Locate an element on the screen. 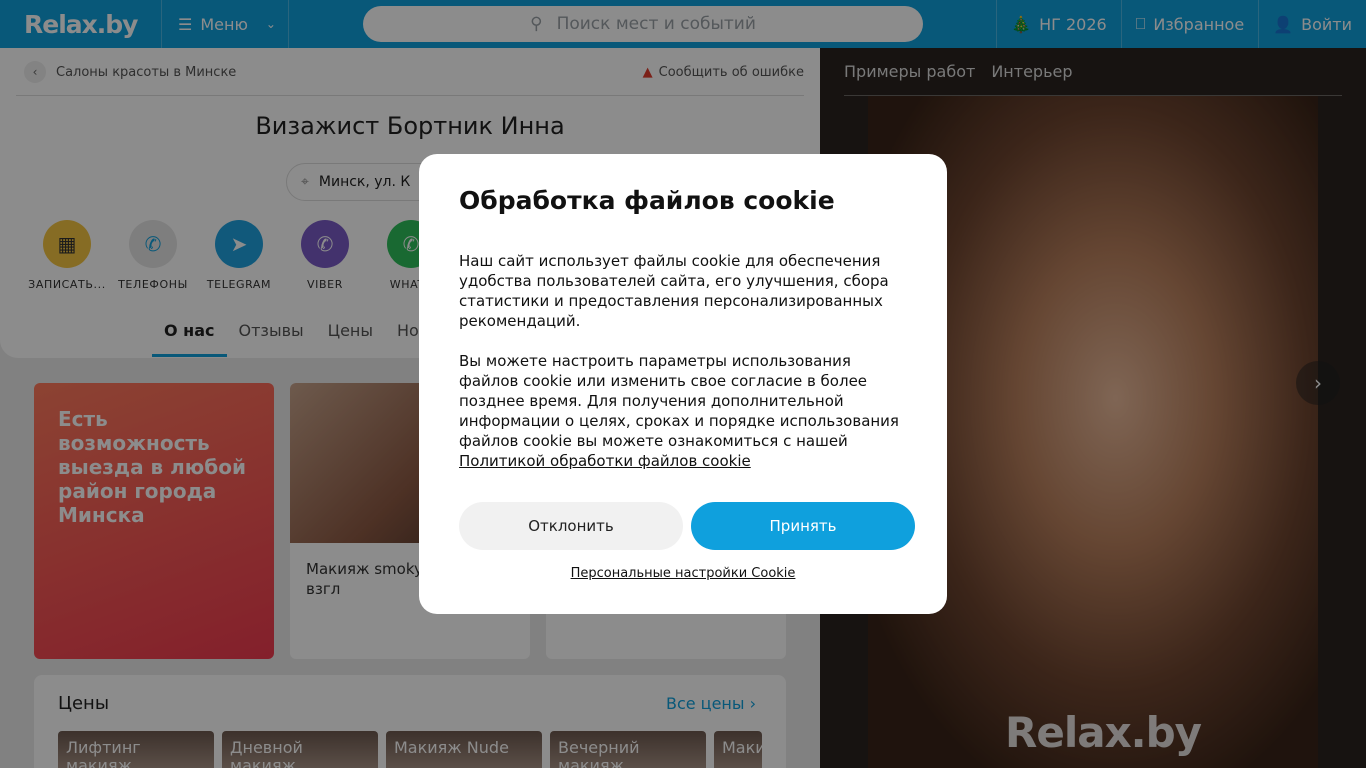  cookie-settings-link: Персональные настройки Cookie is located at coordinates (683, 573).